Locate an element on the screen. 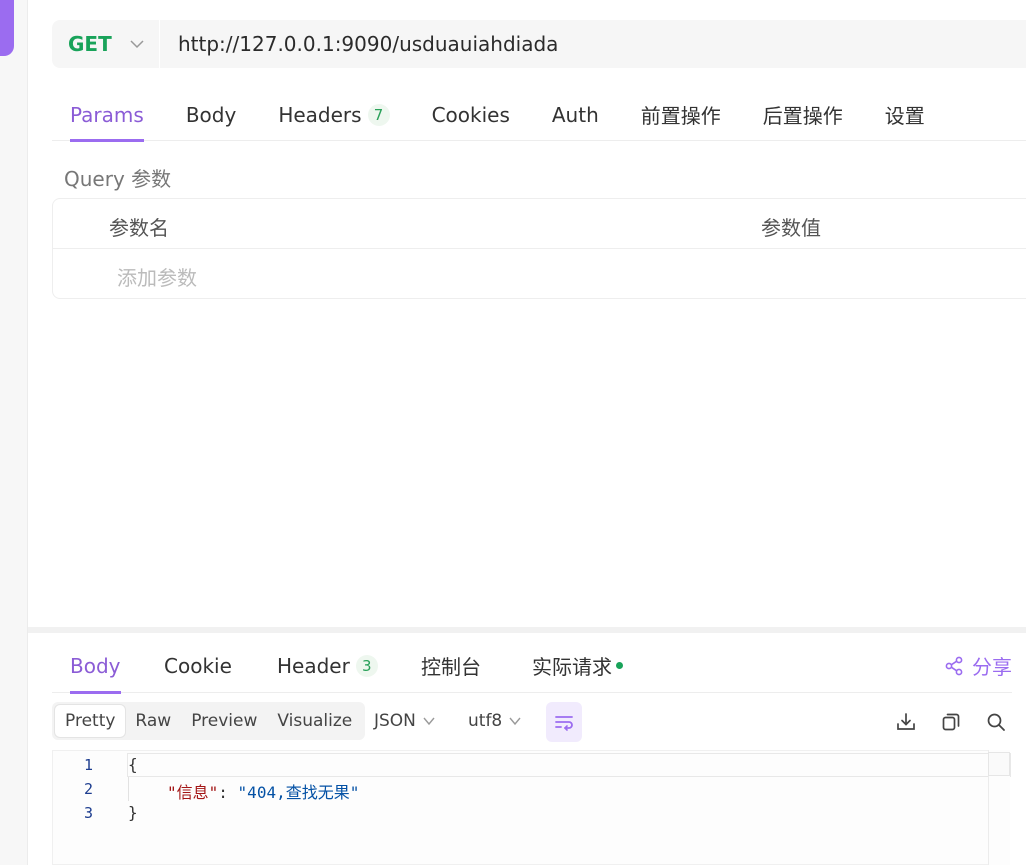  tab-settings: 设置 is located at coordinates (905, 114).